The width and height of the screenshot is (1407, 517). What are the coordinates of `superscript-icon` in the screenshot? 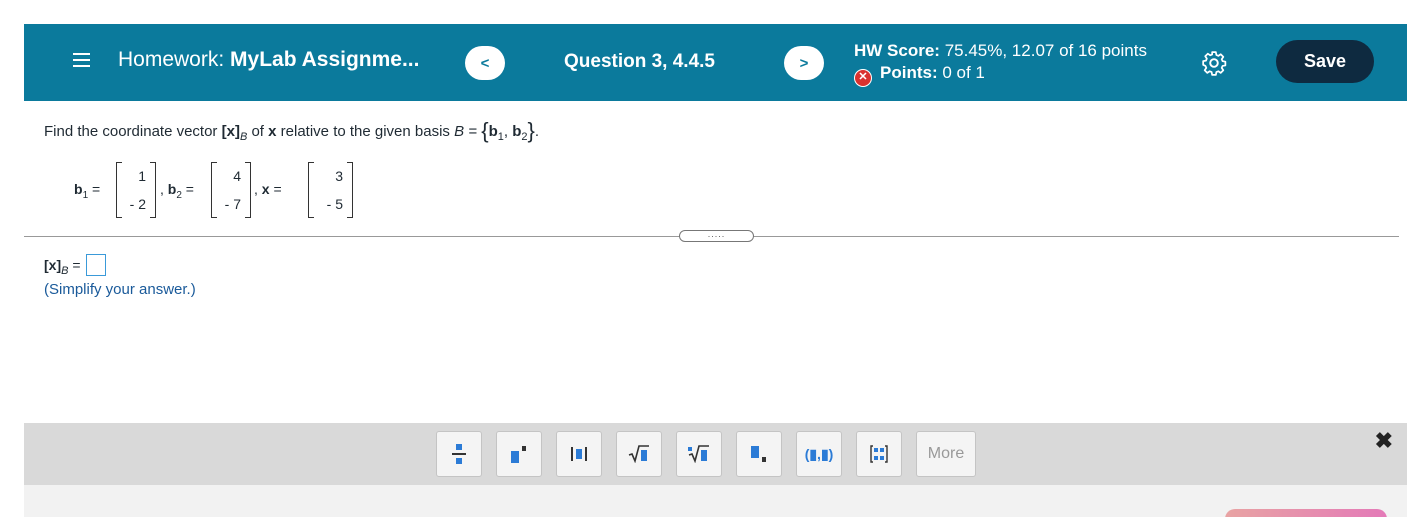 It's located at (518, 454).